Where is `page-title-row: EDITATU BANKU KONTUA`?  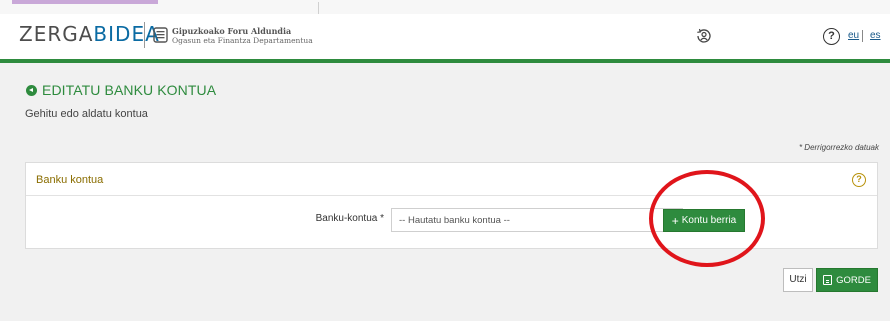
page-title-row: EDITATU BANKU KONTUA is located at coordinates (121, 90).